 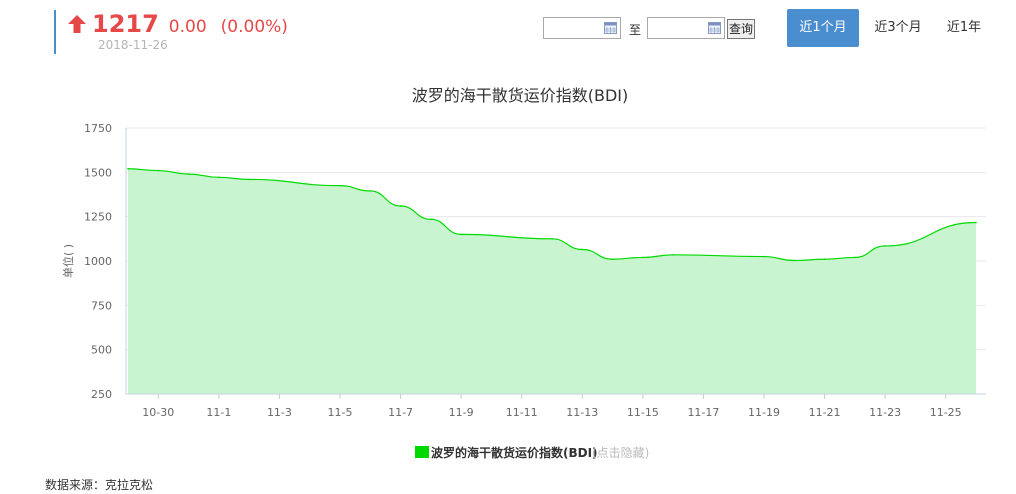 What do you see at coordinates (99, 485) in the screenshot?
I see `data-source: 数据来源：克拉克松` at bounding box center [99, 485].